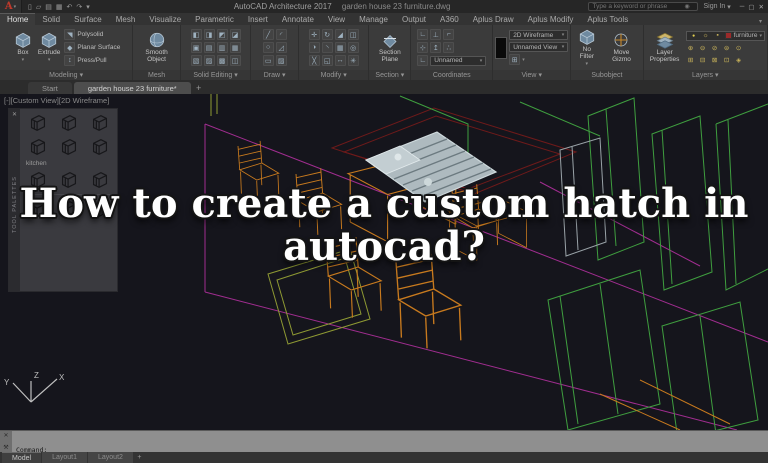  Describe the element at coordinates (423, 47) in the screenshot. I see `ucs-origin-icon: ⊹` at that location.